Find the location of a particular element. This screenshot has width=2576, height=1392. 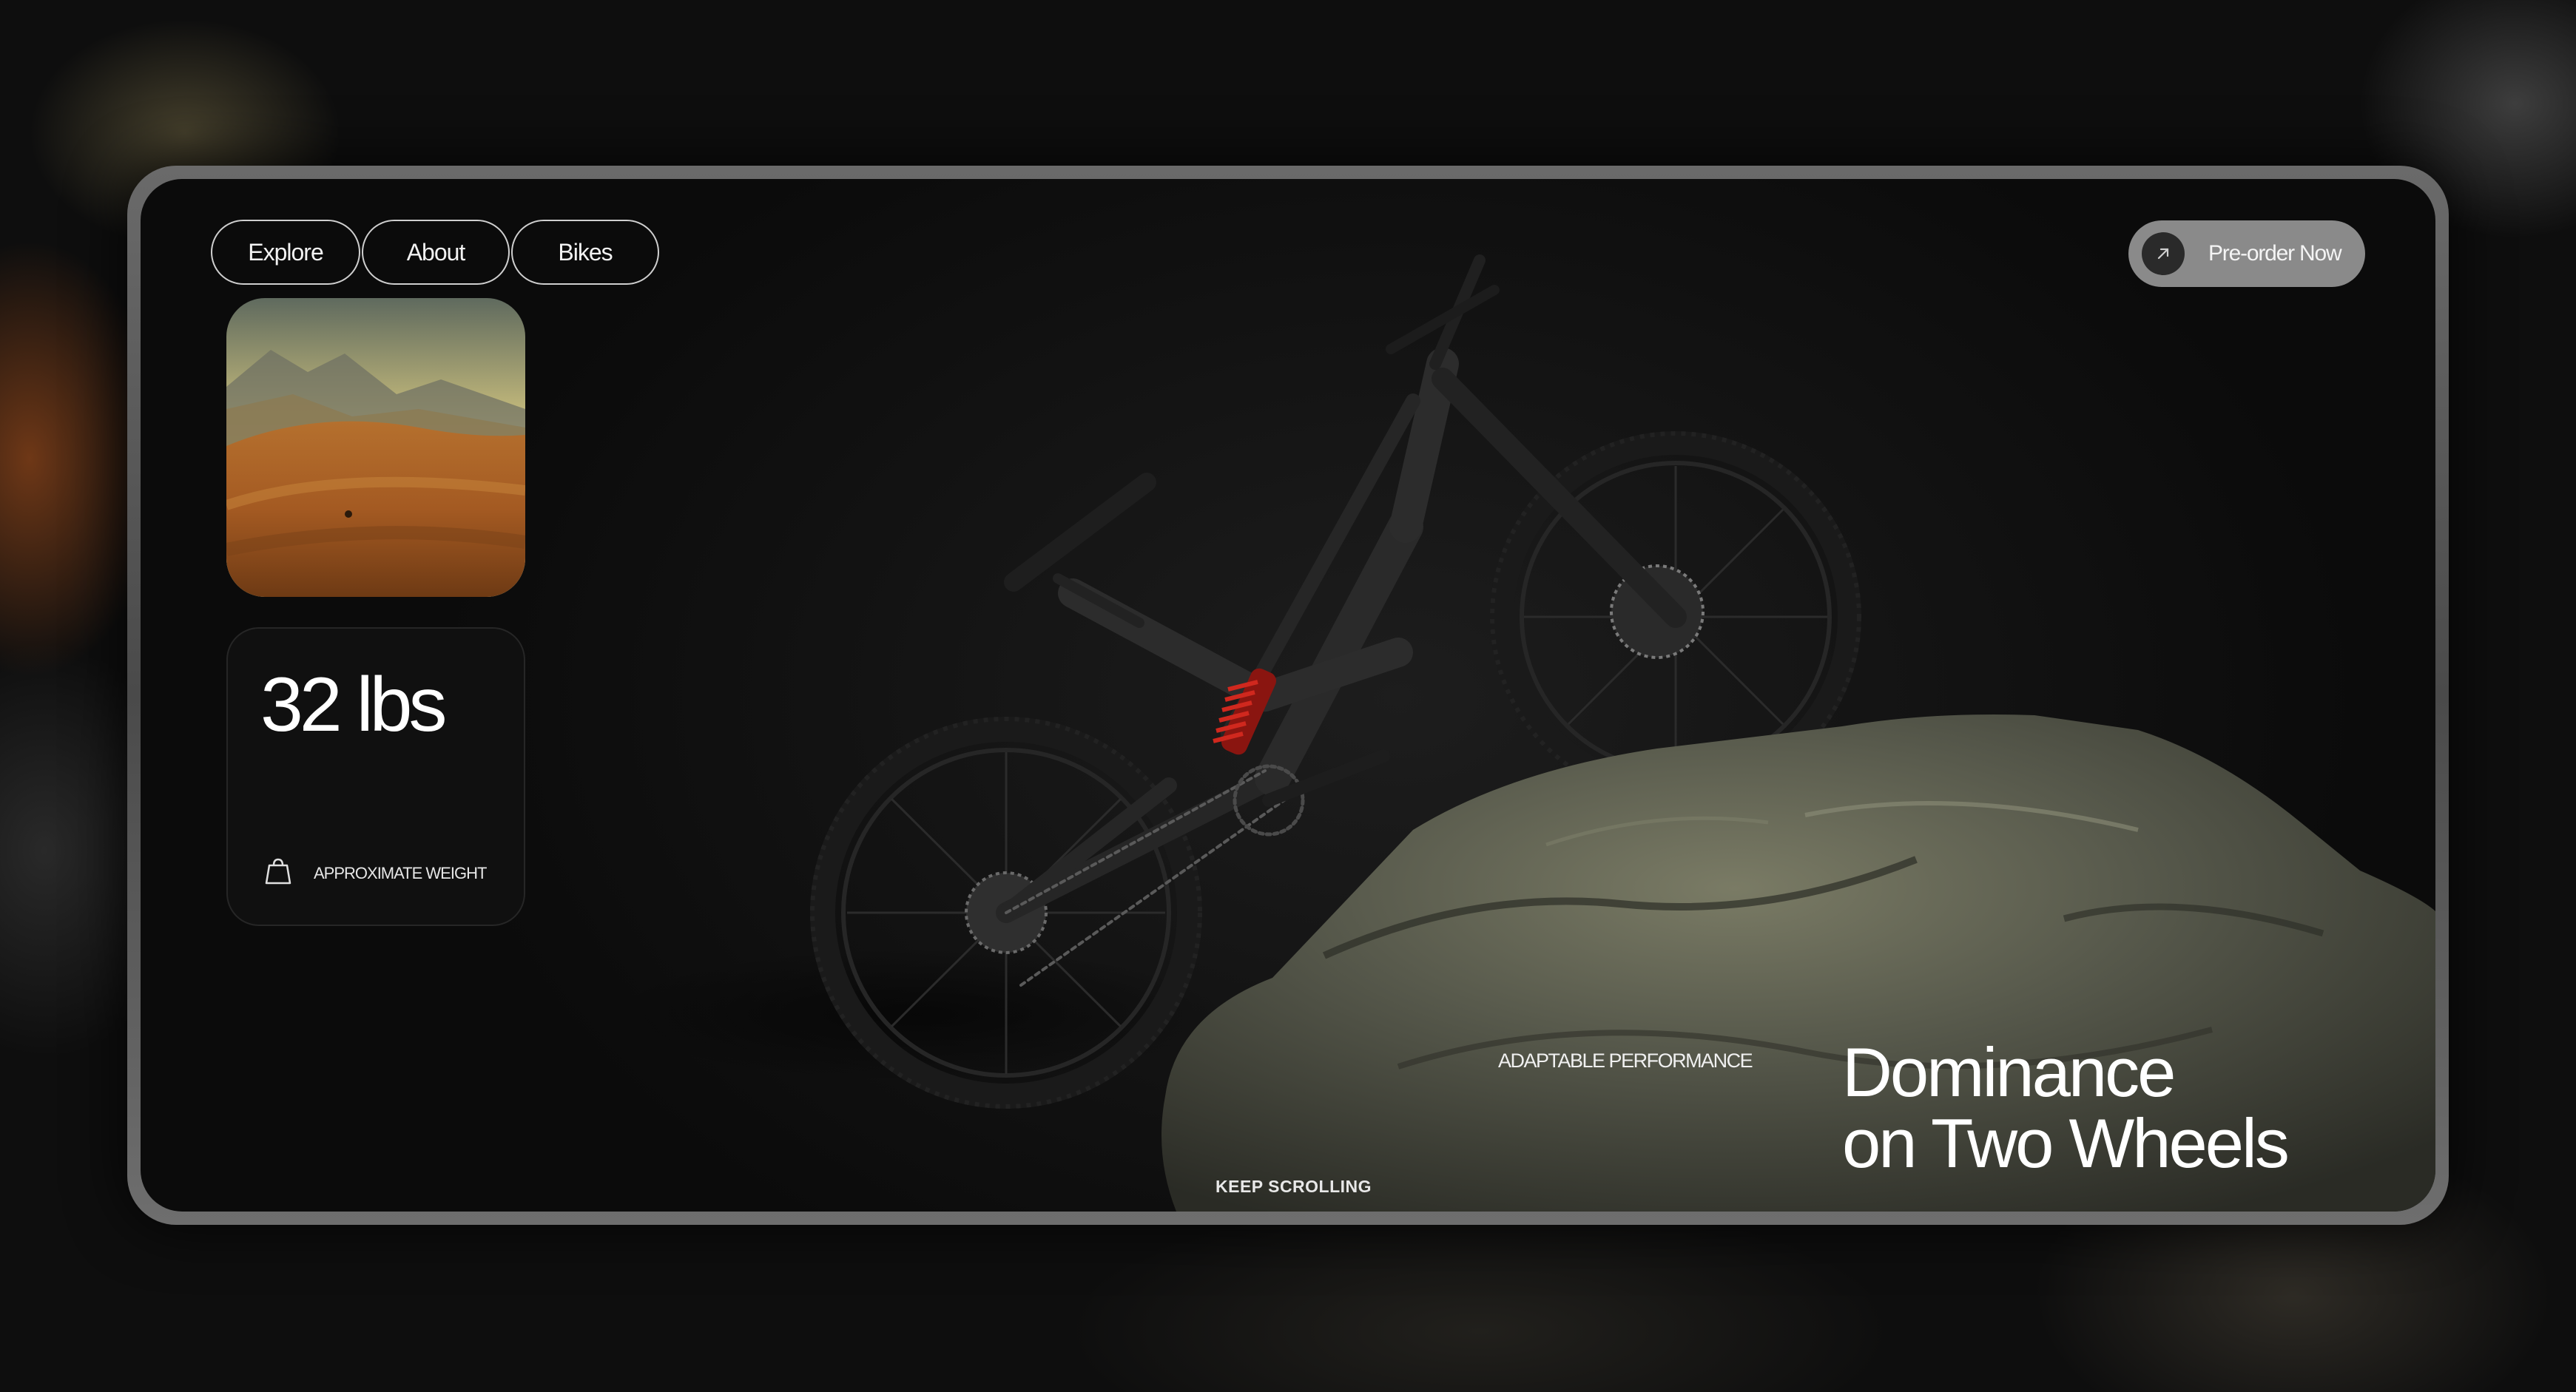

nav-about: About is located at coordinates (436, 252).